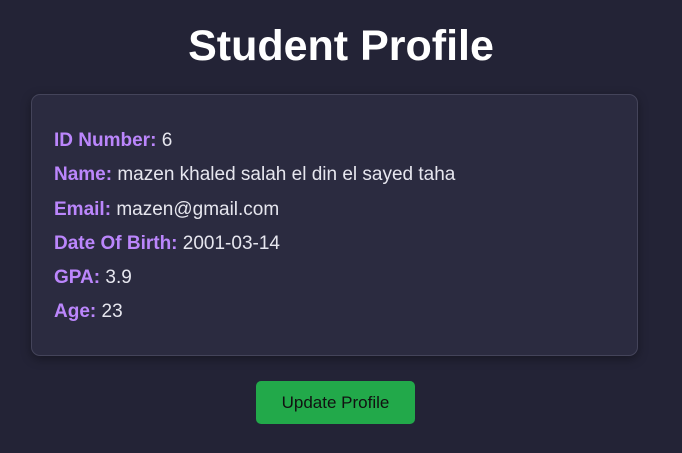  Describe the element at coordinates (167, 140) in the screenshot. I see `field-value: 6` at that location.